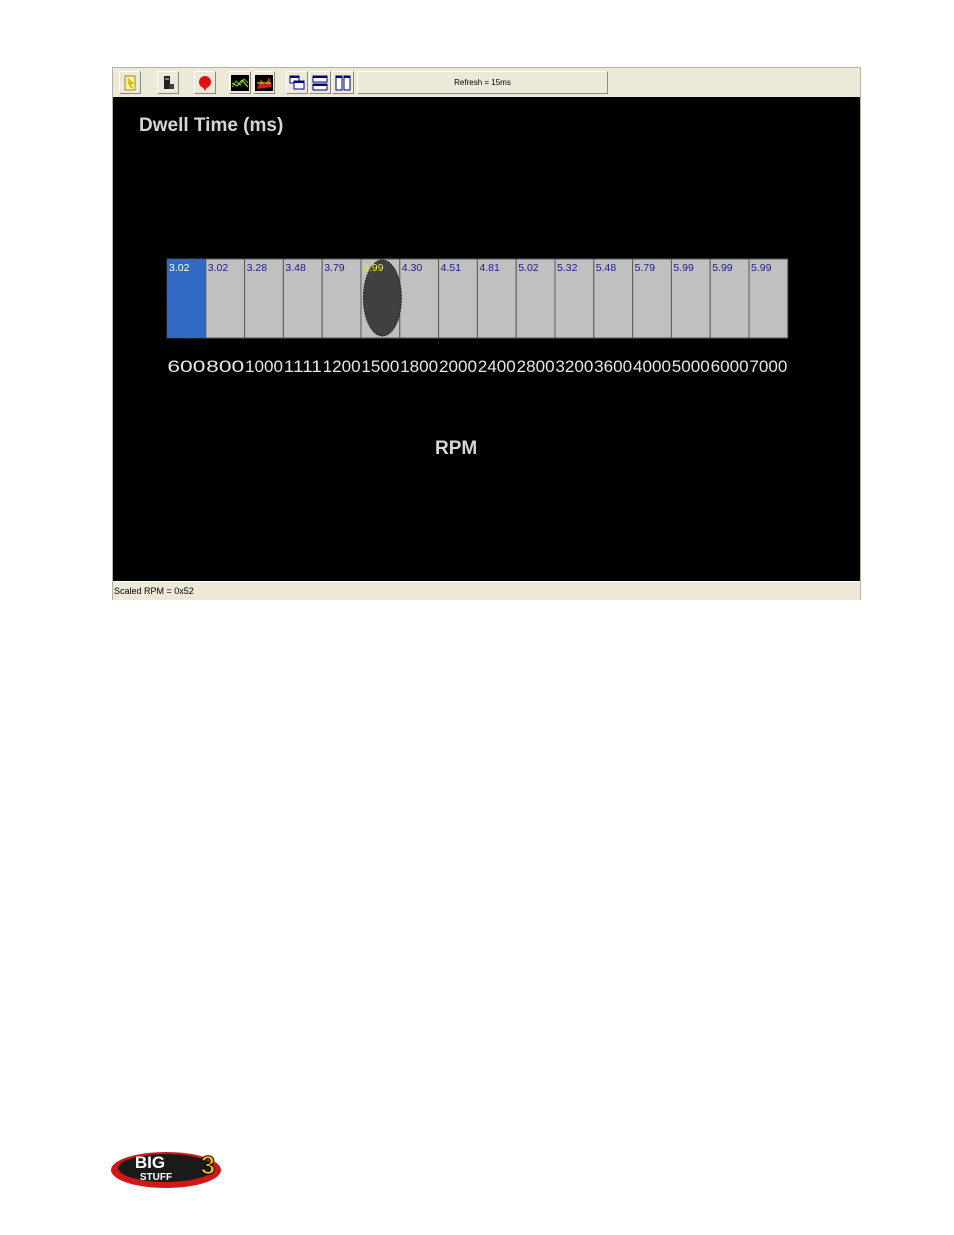  I want to click on dwell-value: 4.81, so click(489, 268).